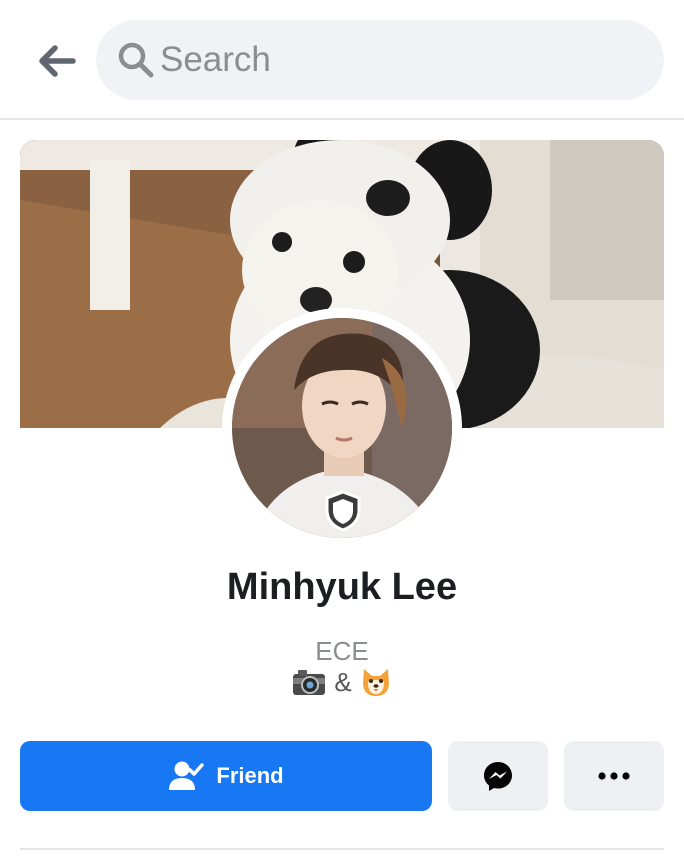 This screenshot has height=866, width=684. I want to click on search-bar, so click(380, 60).